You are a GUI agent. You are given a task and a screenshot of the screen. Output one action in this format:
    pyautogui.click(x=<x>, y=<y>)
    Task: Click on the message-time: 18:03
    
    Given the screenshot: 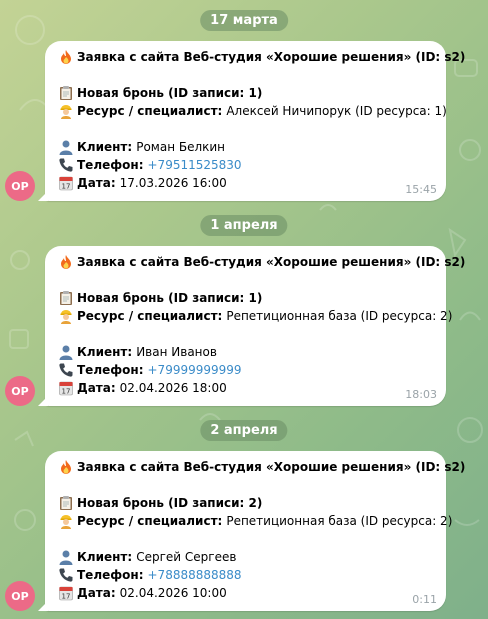 What is the action you would take?
    pyautogui.click(x=421, y=394)
    